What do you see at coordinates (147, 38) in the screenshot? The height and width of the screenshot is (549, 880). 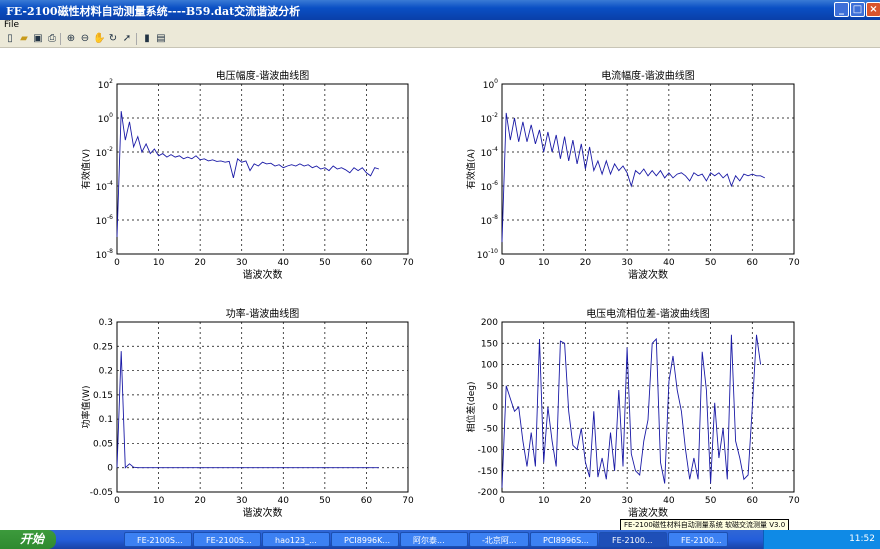 I see `colorbar-icon: ▮` at bounding box center [147, 38].